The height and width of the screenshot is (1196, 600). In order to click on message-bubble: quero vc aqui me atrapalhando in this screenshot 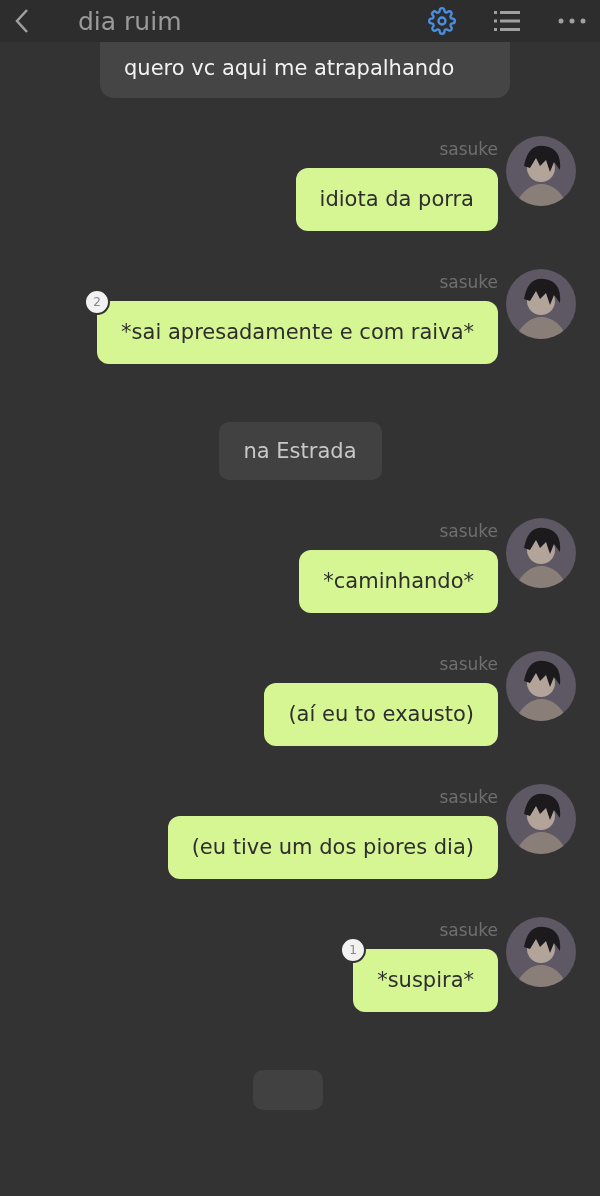, I will do `click(305, 70)`.